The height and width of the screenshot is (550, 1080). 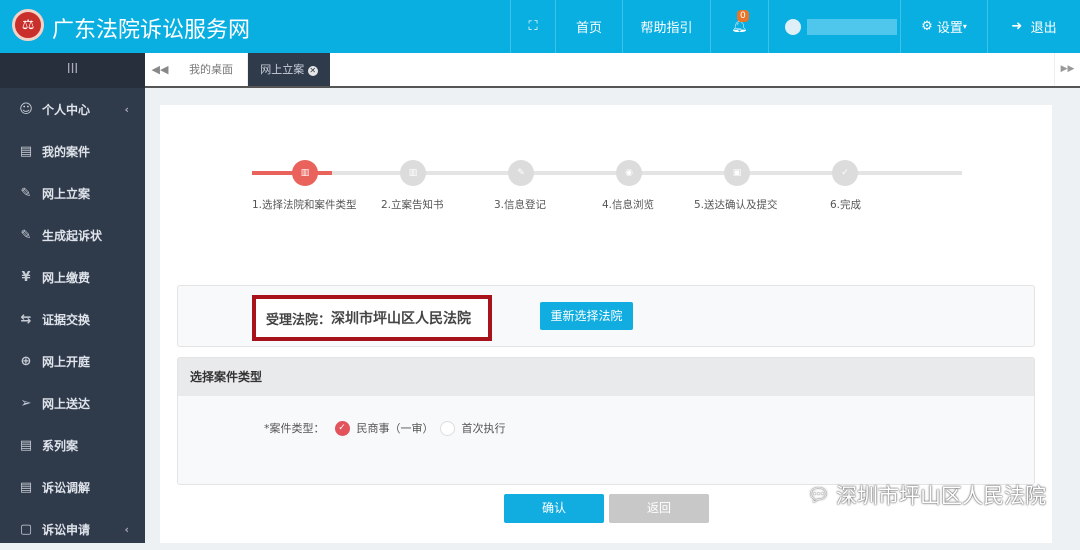 What do you see at coordinates (28, 25) in the screenshot?
I see `court-emblem-logo: ⚖` at bounding box center [28, 25].